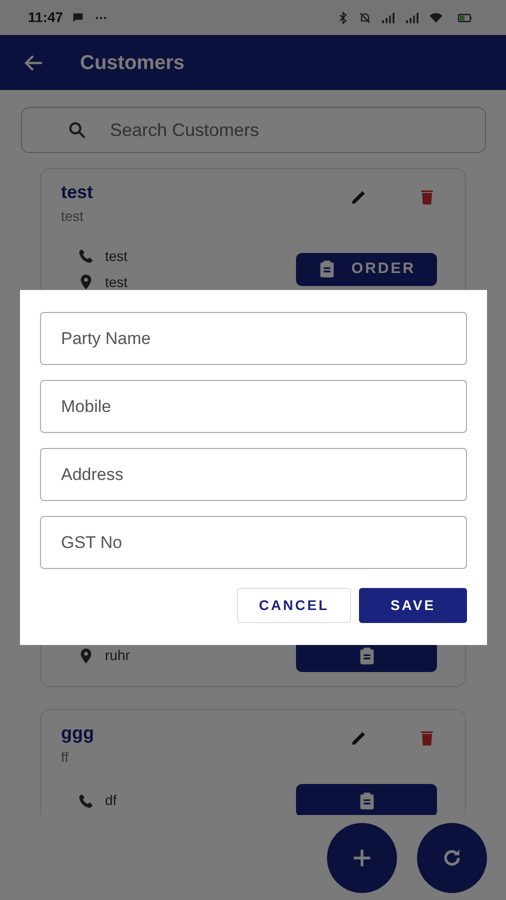 Image resolution: width=506 pixels, height=900 pixels. Describe the element at coordinates (73, 216) in the screenshot. I see `customer-subtitle: test` at that location.